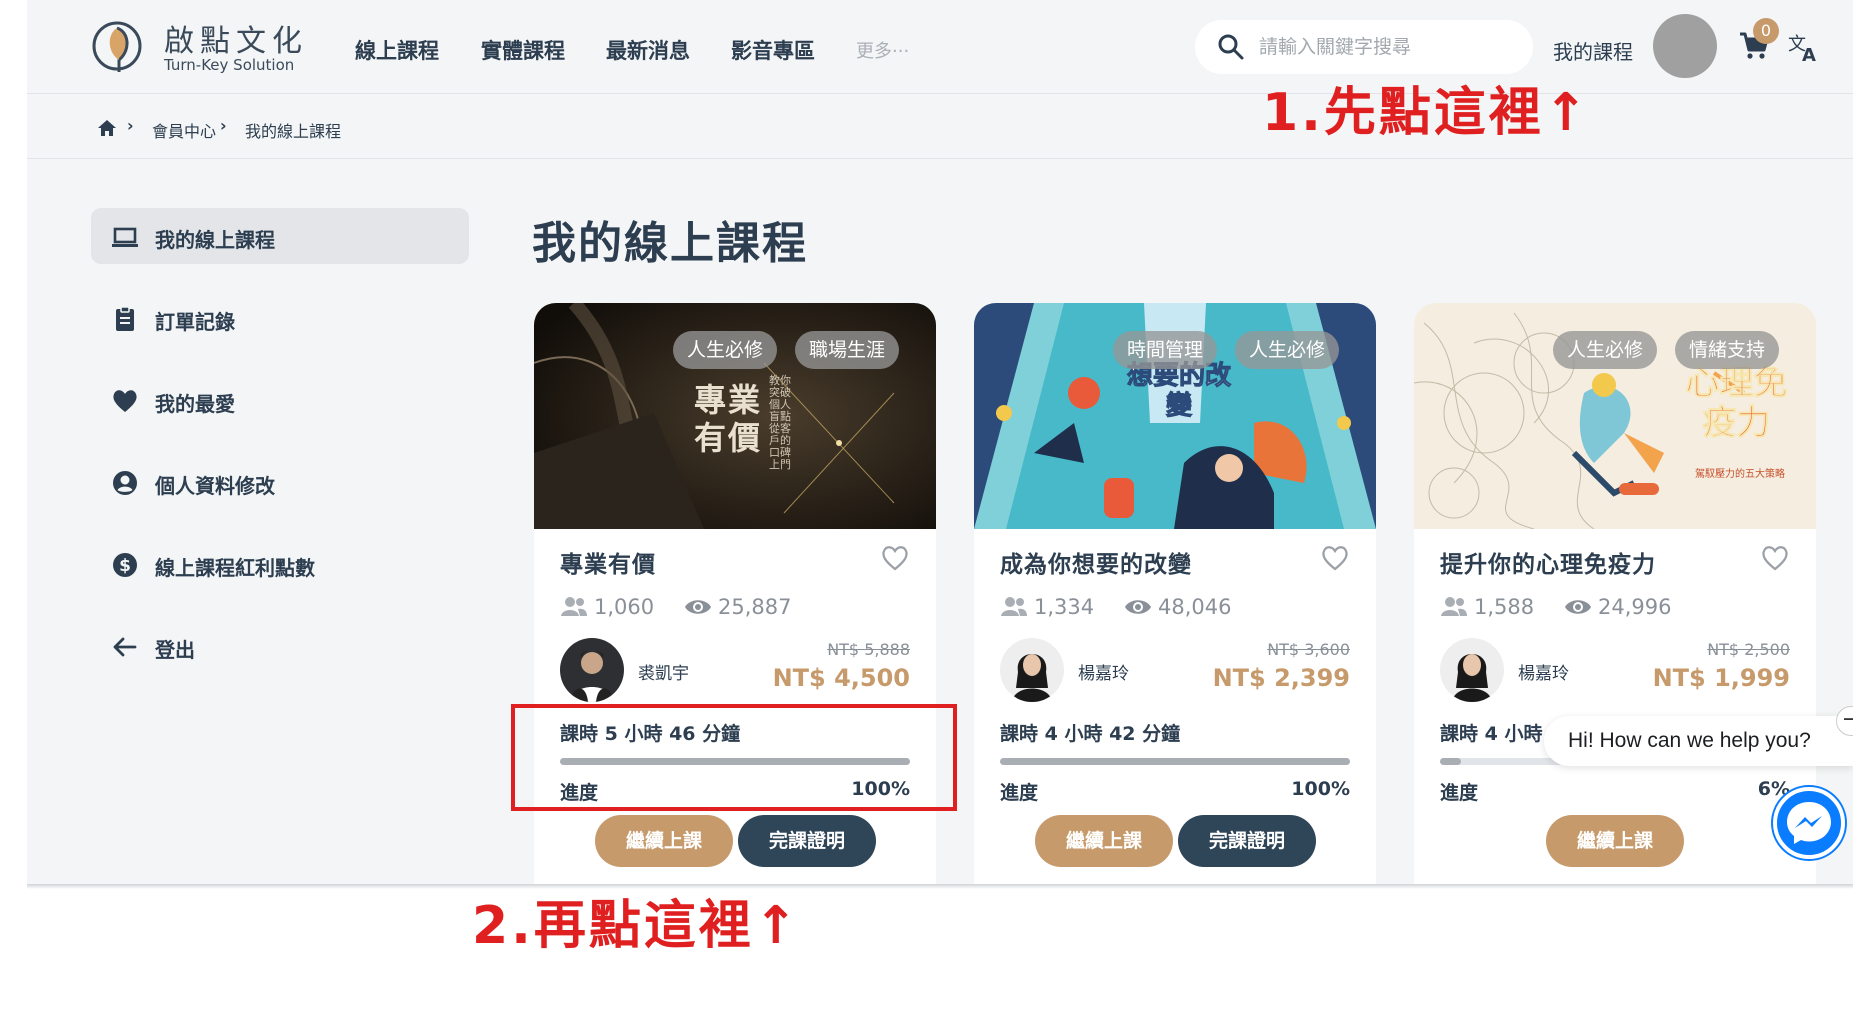 The image size is (1853, 1035). Describe the element at coordinates (841, 678) in the screenshot. I see `sale-price: NT$ 4,500` at that location.